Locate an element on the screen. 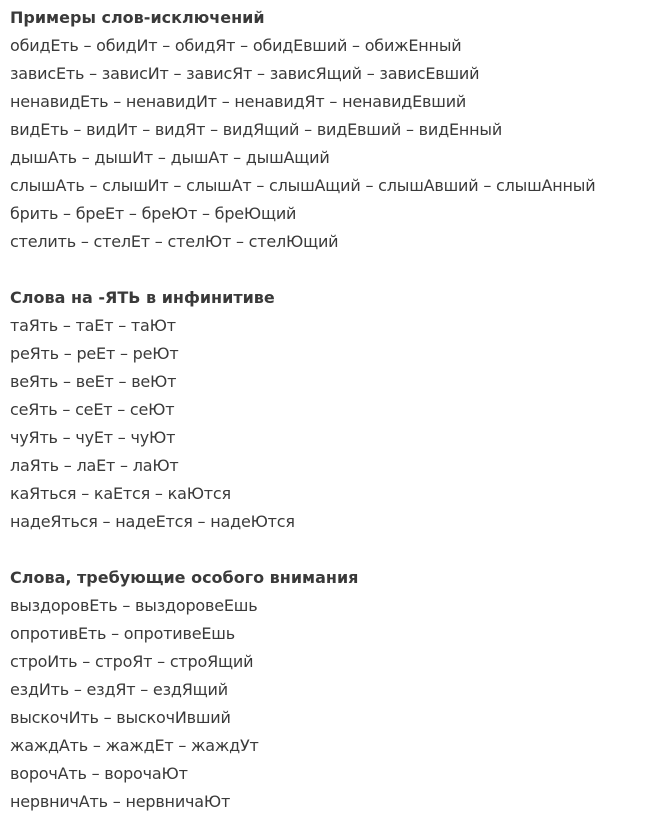 The width and height of the screenshot is (664, 819). word-forms-line: строИть – строЯт – строЯщий is located at coordinates (132, 661).